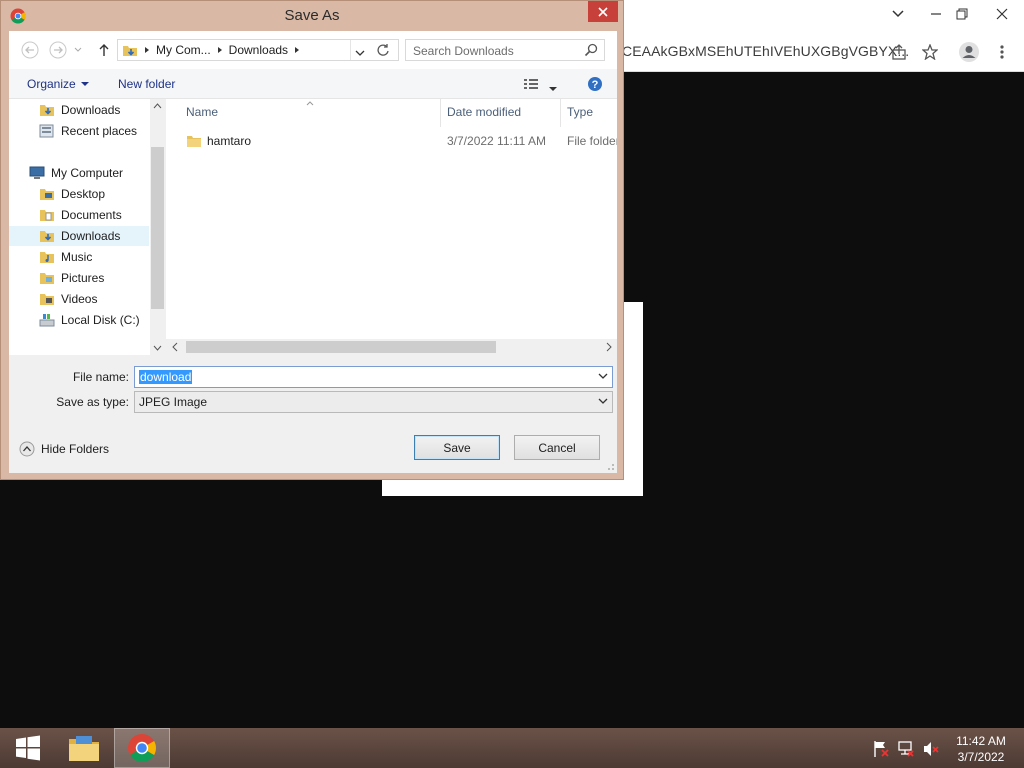  I want to click on tree-item-label: Documents, so click(91, 215).